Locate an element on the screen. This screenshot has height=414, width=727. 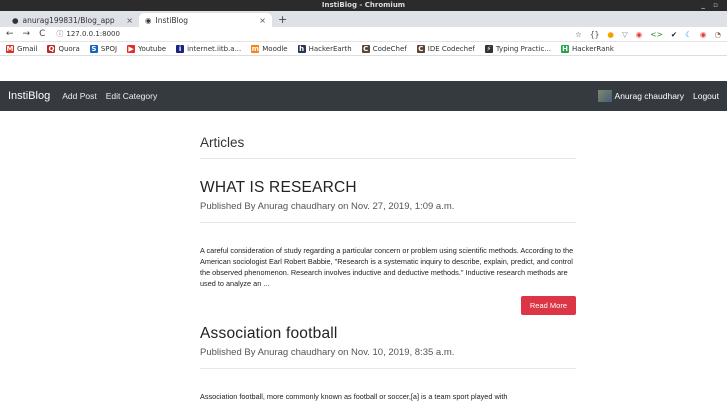
bookmark-label: HackerEarth is located at coordinates (330, 48).